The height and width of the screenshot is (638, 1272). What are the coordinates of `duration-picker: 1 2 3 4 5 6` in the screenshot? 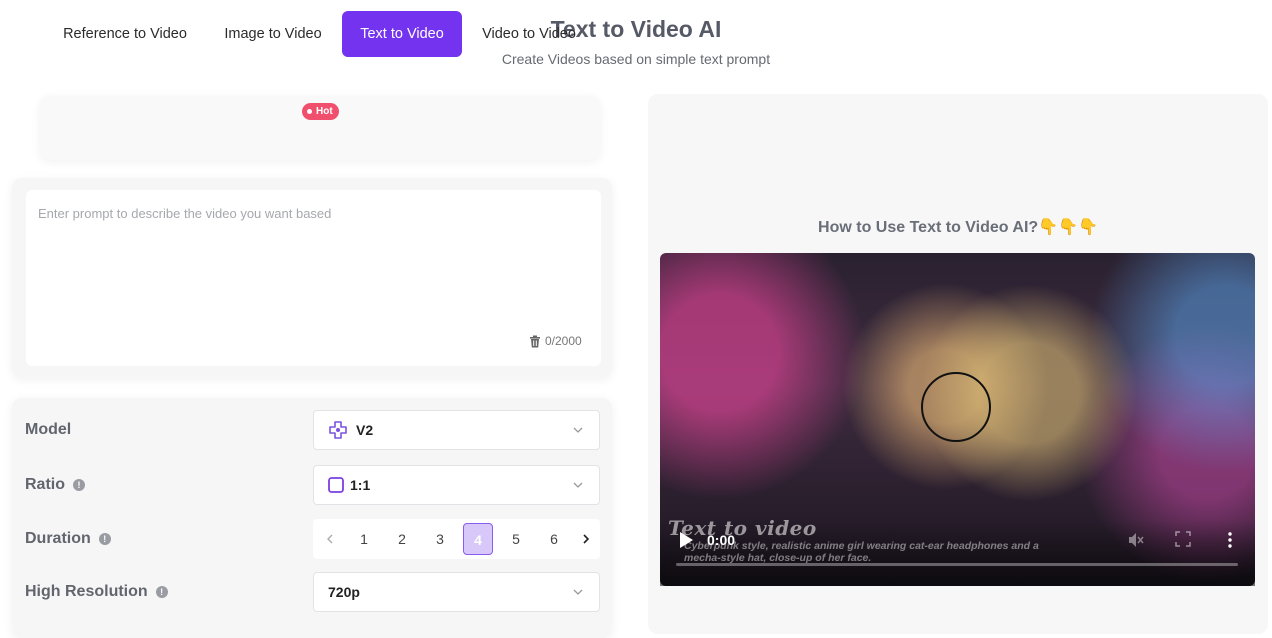 It's located at (456, 539).